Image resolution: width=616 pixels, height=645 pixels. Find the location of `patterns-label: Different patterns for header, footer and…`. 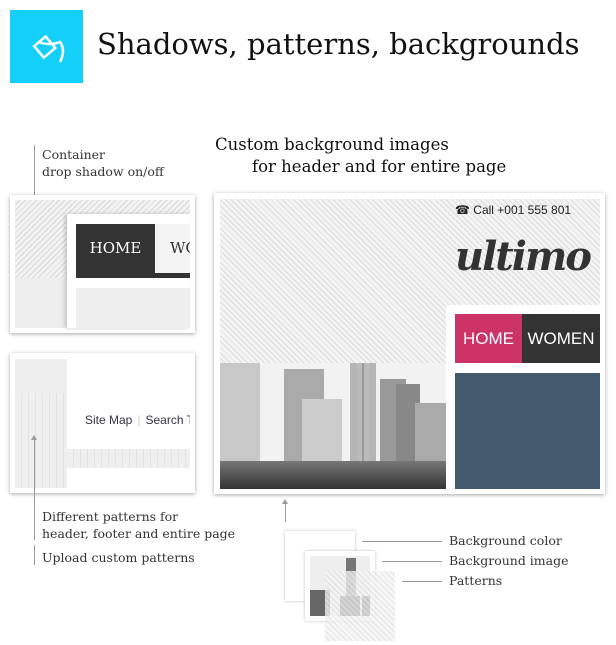

patterns-label: Different patterns for header, footer and… is located at coordinates (139, 525).